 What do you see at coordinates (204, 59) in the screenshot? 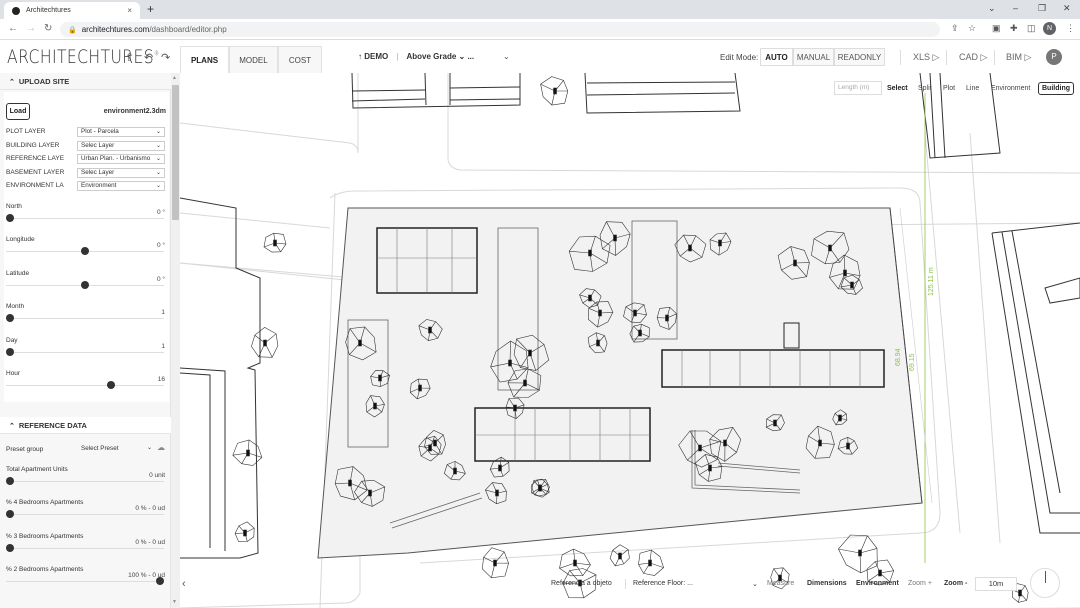
I see `tab-plans: PLANS` at bounding box center [204, 59].